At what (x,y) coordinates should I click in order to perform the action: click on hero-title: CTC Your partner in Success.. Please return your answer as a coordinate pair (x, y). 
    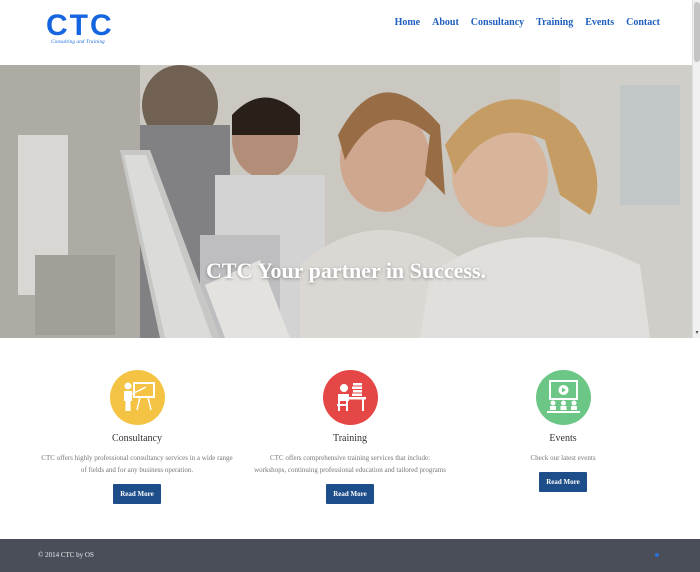
    Looking at the image, I should click on (346, 270).